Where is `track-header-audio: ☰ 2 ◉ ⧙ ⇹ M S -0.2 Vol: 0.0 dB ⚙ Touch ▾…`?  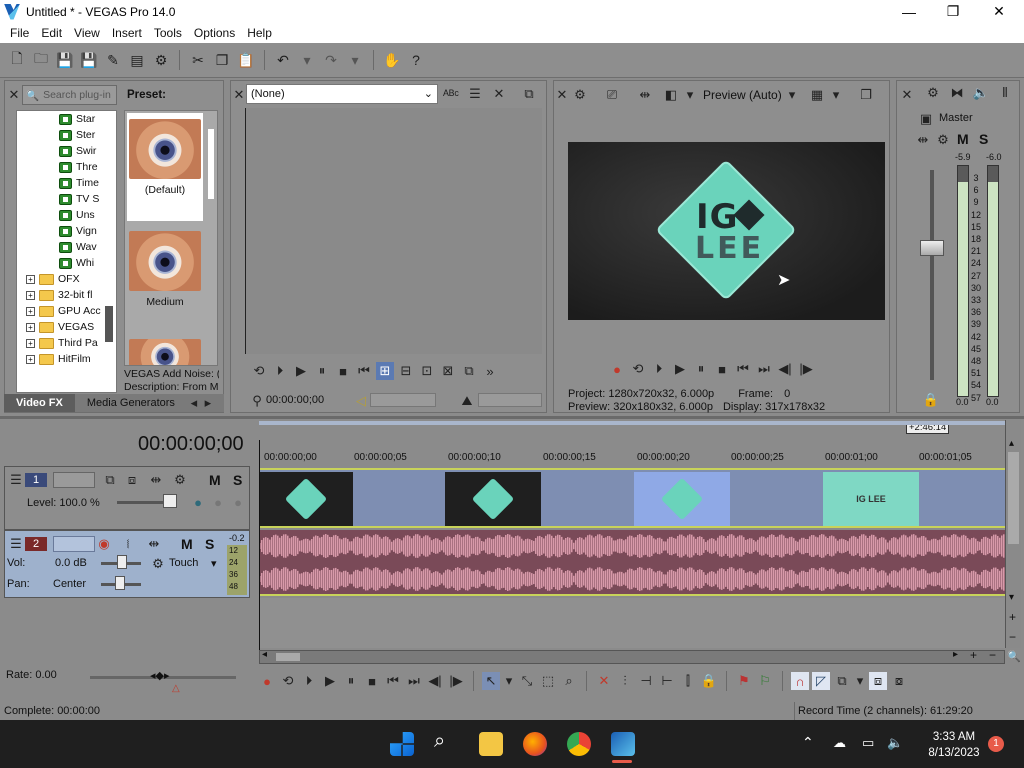
track-header-audio: ☰ 2 ◉ ⧙ ⇹ M S -0.2 Vol: 0.0 dB ⚙ Touch ▾… is located at coordinates (127, 564).